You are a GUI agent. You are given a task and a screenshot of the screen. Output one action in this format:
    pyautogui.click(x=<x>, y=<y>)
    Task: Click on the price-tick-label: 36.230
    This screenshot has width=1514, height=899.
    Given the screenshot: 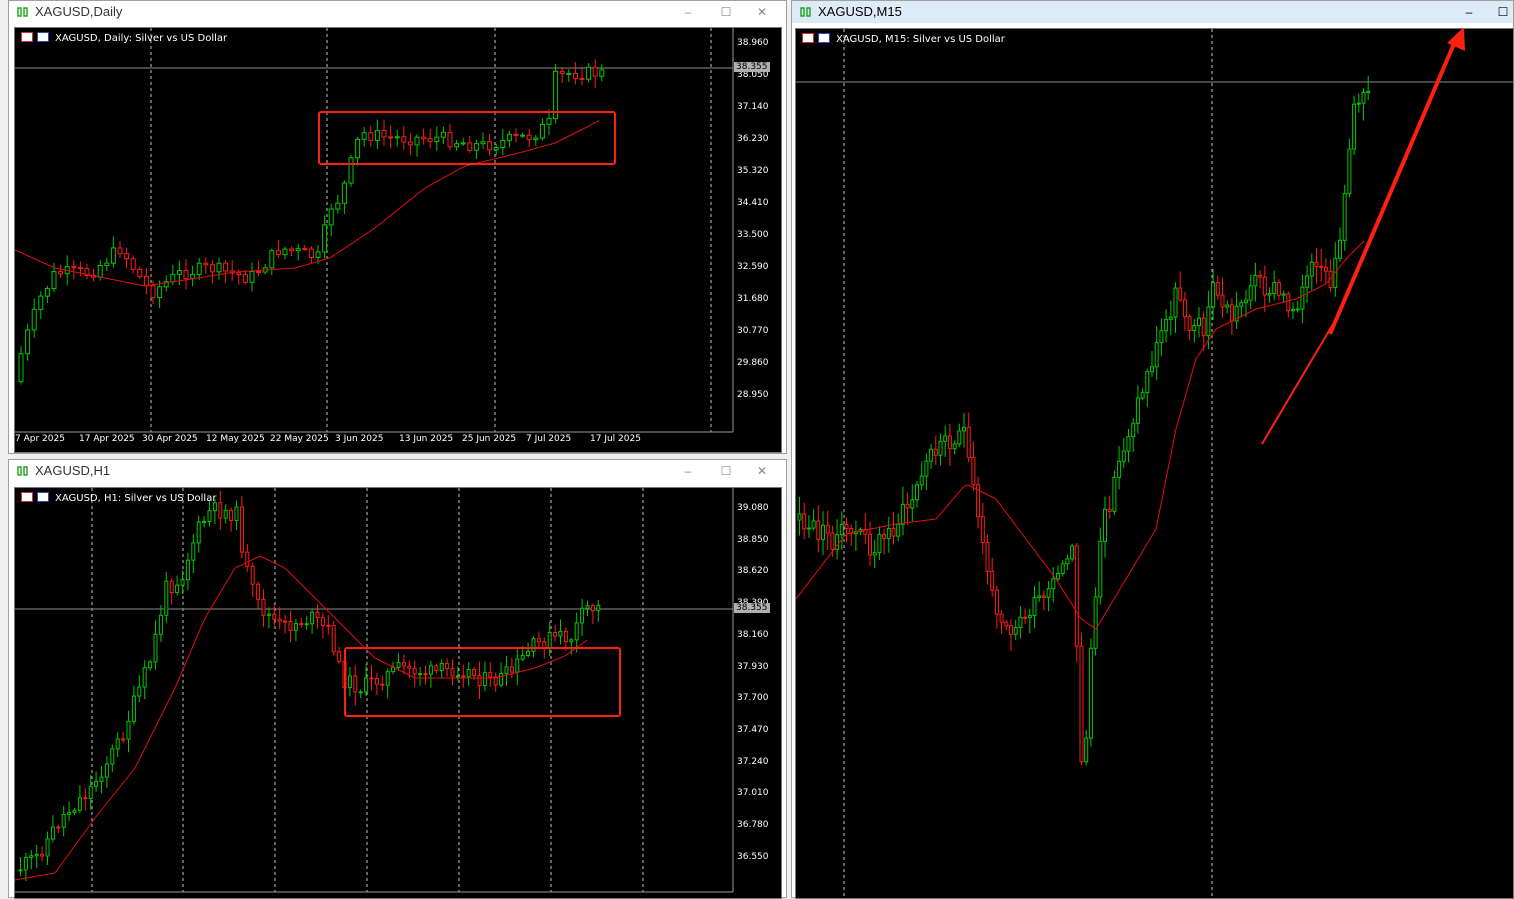 What is the action you would take?
    pyautogui.click(x=753, y=139)
    